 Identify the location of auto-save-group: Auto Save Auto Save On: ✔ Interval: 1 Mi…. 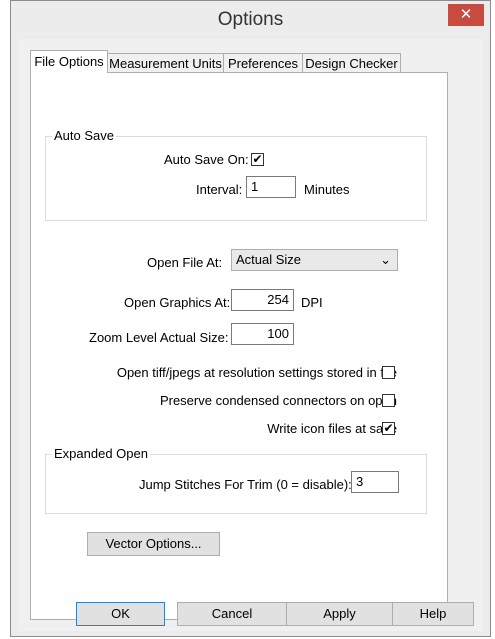
(236, 174).